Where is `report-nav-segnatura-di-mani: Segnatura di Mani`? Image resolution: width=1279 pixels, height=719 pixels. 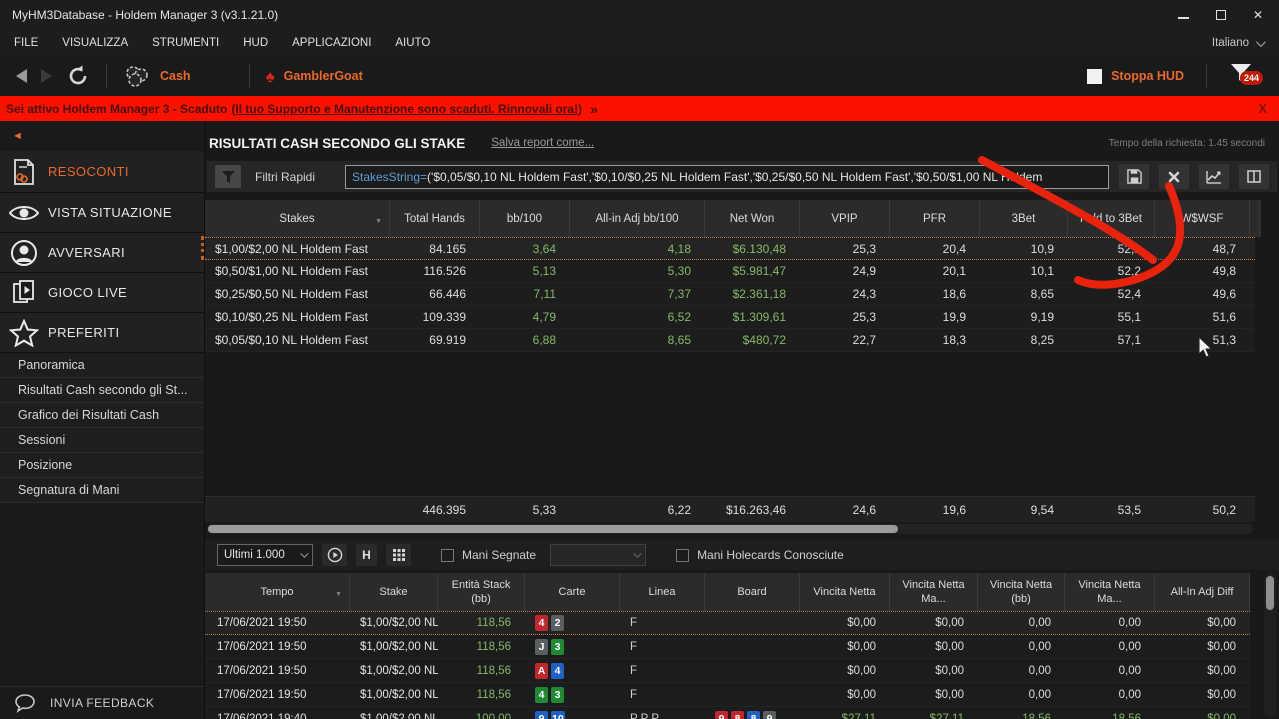 report-nav-segnatura-di-mani: Segnatura di Mani is located at coordinates (102, 490).